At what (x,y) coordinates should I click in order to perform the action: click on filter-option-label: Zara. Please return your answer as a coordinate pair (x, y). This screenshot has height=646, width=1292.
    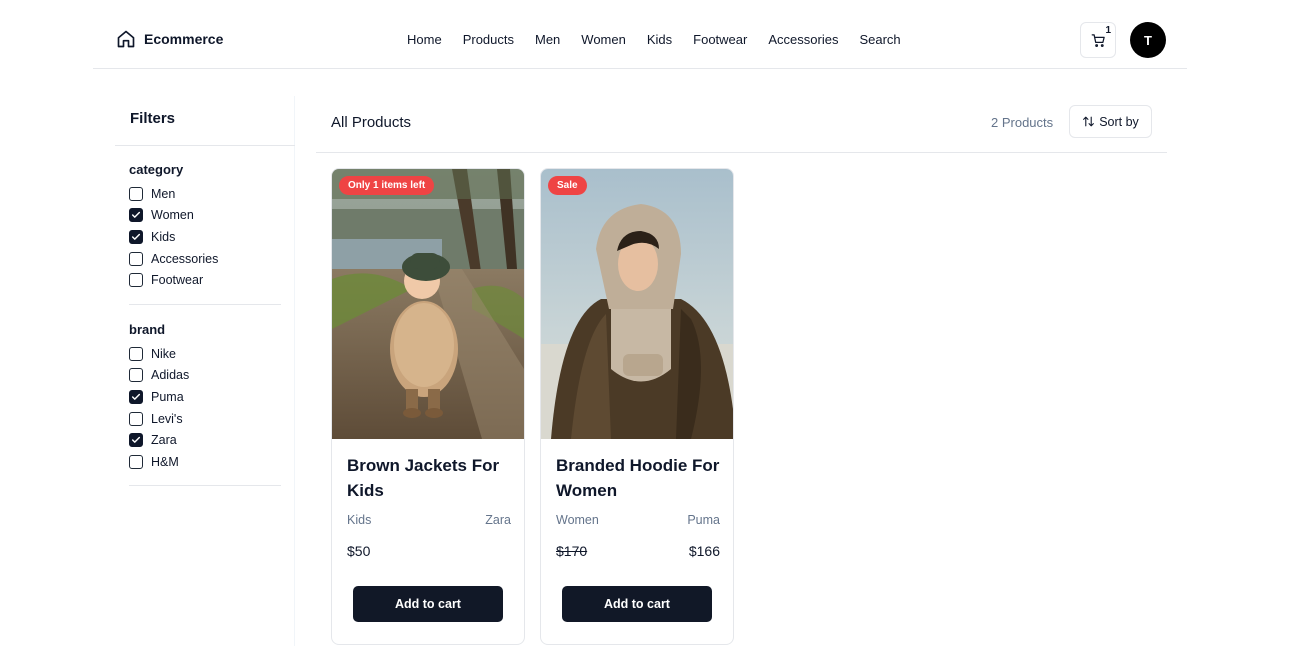
    Looking at the image, I should click on (164, 440).